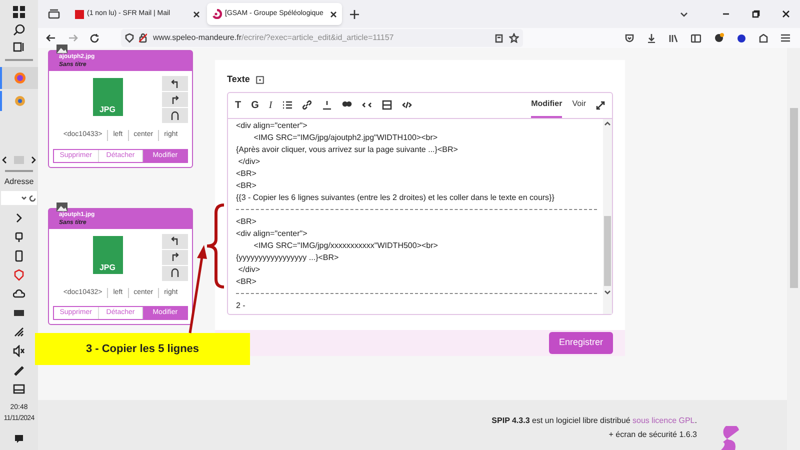 This screenshot has width=800, height=450. What do you see at coordinates (580, 343) in the screenshot?
I see `save-button: Enregistrer` at bounding box center [580, 343].